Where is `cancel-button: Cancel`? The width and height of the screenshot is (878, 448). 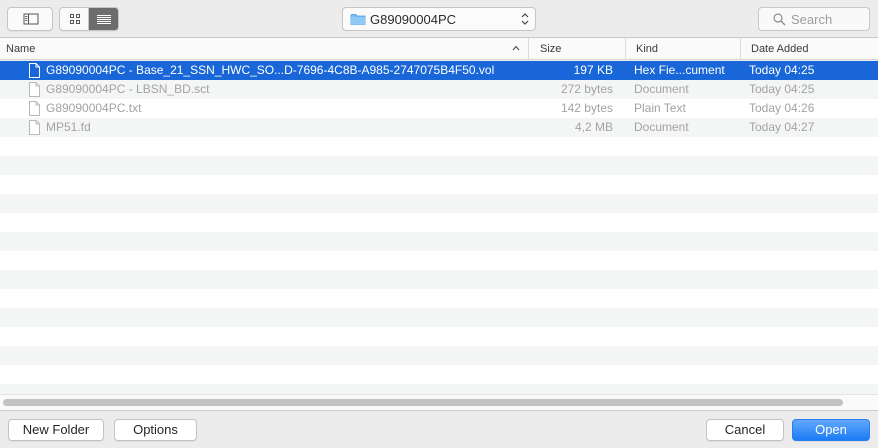 cancel-button: Cancel is located at coordinates (745, 430).